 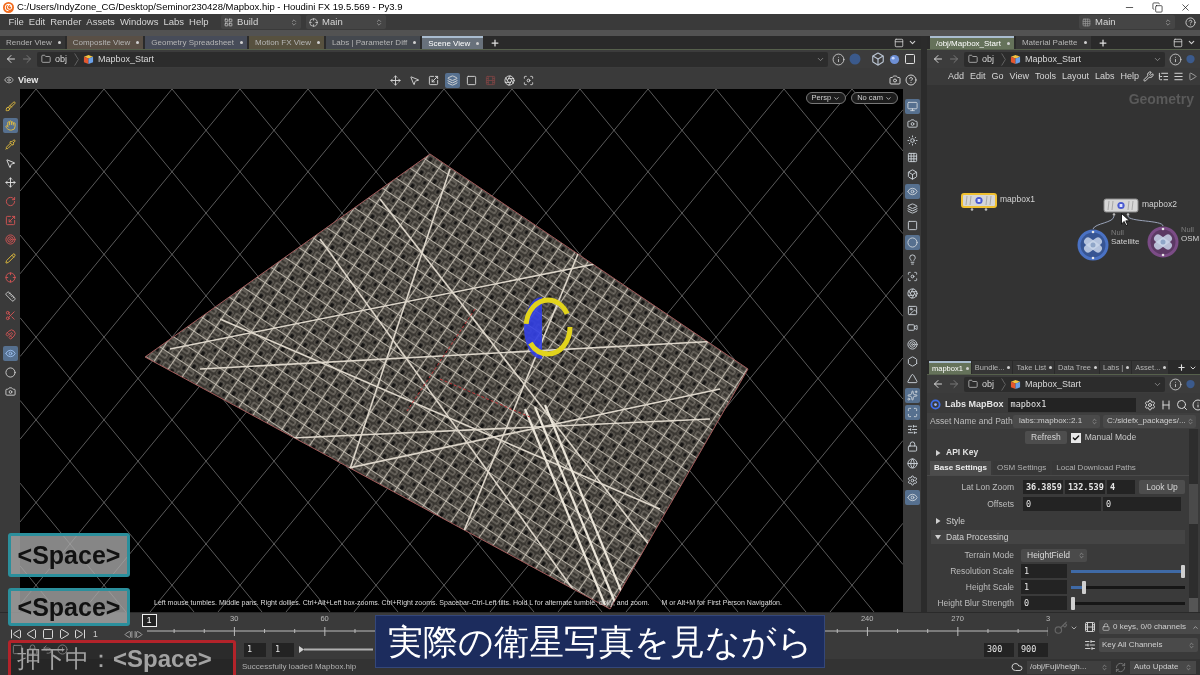 What do you see at coordinates (196, 42) in the screenshot?
I see `pane-tab: Geometry Spreadsheet` at bounding box center [196, 42].